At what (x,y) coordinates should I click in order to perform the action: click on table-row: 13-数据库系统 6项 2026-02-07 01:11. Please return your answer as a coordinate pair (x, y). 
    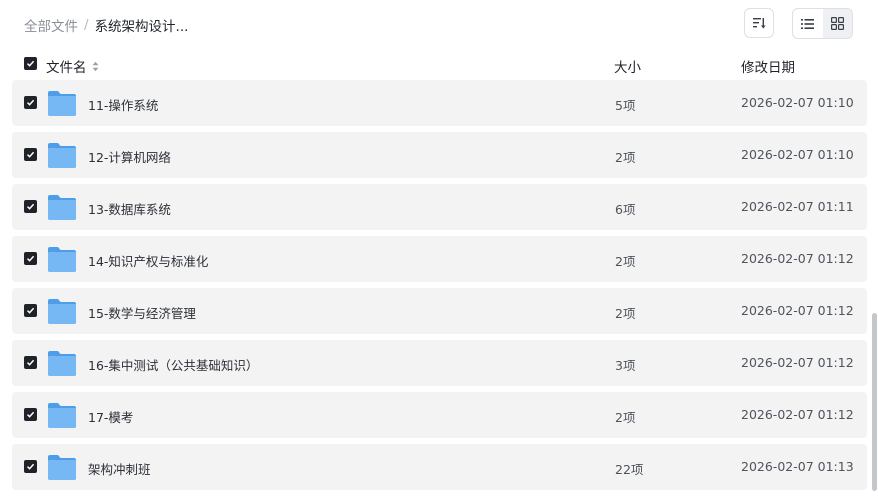
    Looking at the image, I should click on (439, 207).